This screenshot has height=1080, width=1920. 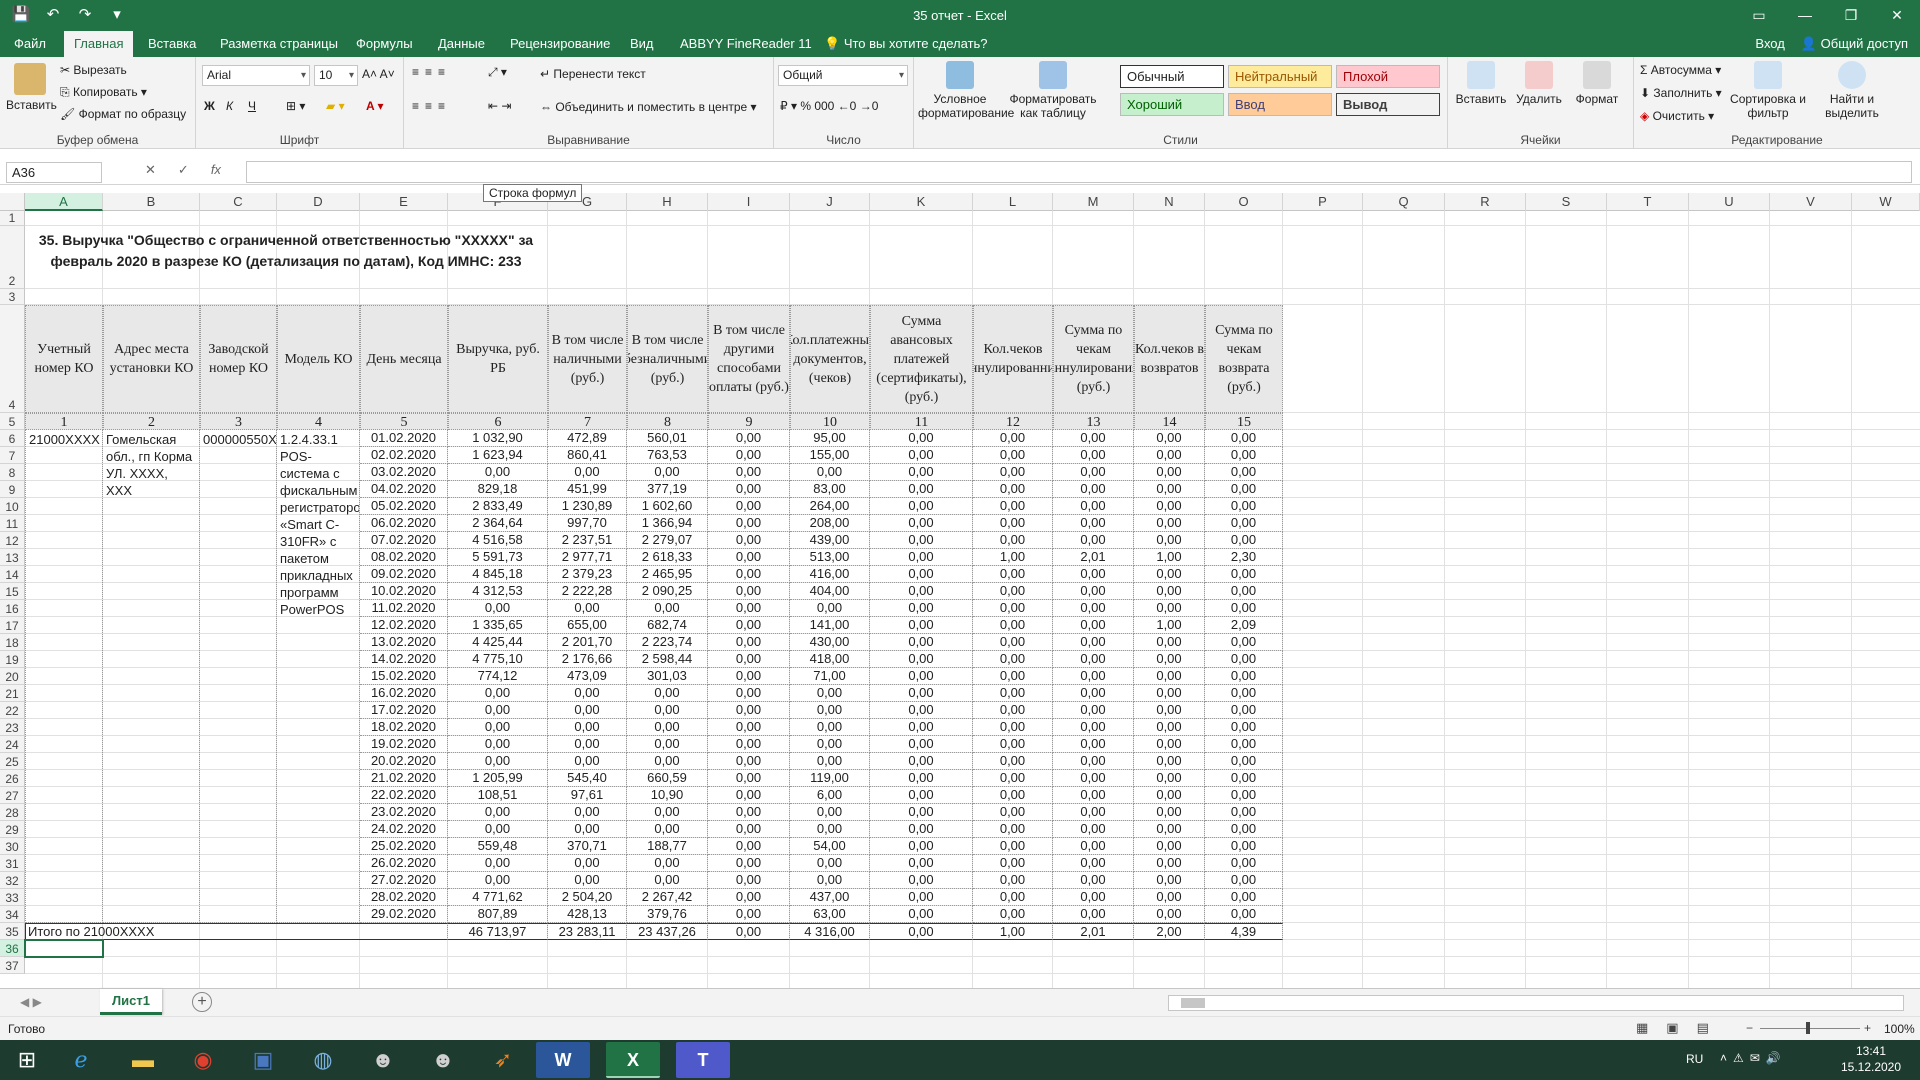 What do you see at coordinates (667, 846) in the screenshot?
I see `data-cell: 188,77` at bounding box center [667, 846].